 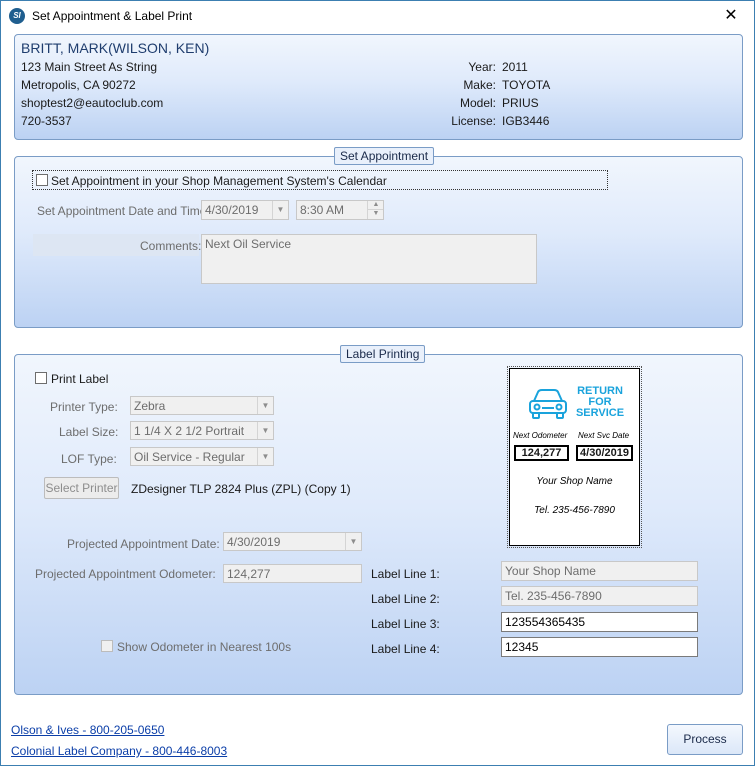 What do you see at coordinates (79, 379) in the screenshot?
I see `print-label-checkbox-label: Print Label` at bounding box center [79, 379].